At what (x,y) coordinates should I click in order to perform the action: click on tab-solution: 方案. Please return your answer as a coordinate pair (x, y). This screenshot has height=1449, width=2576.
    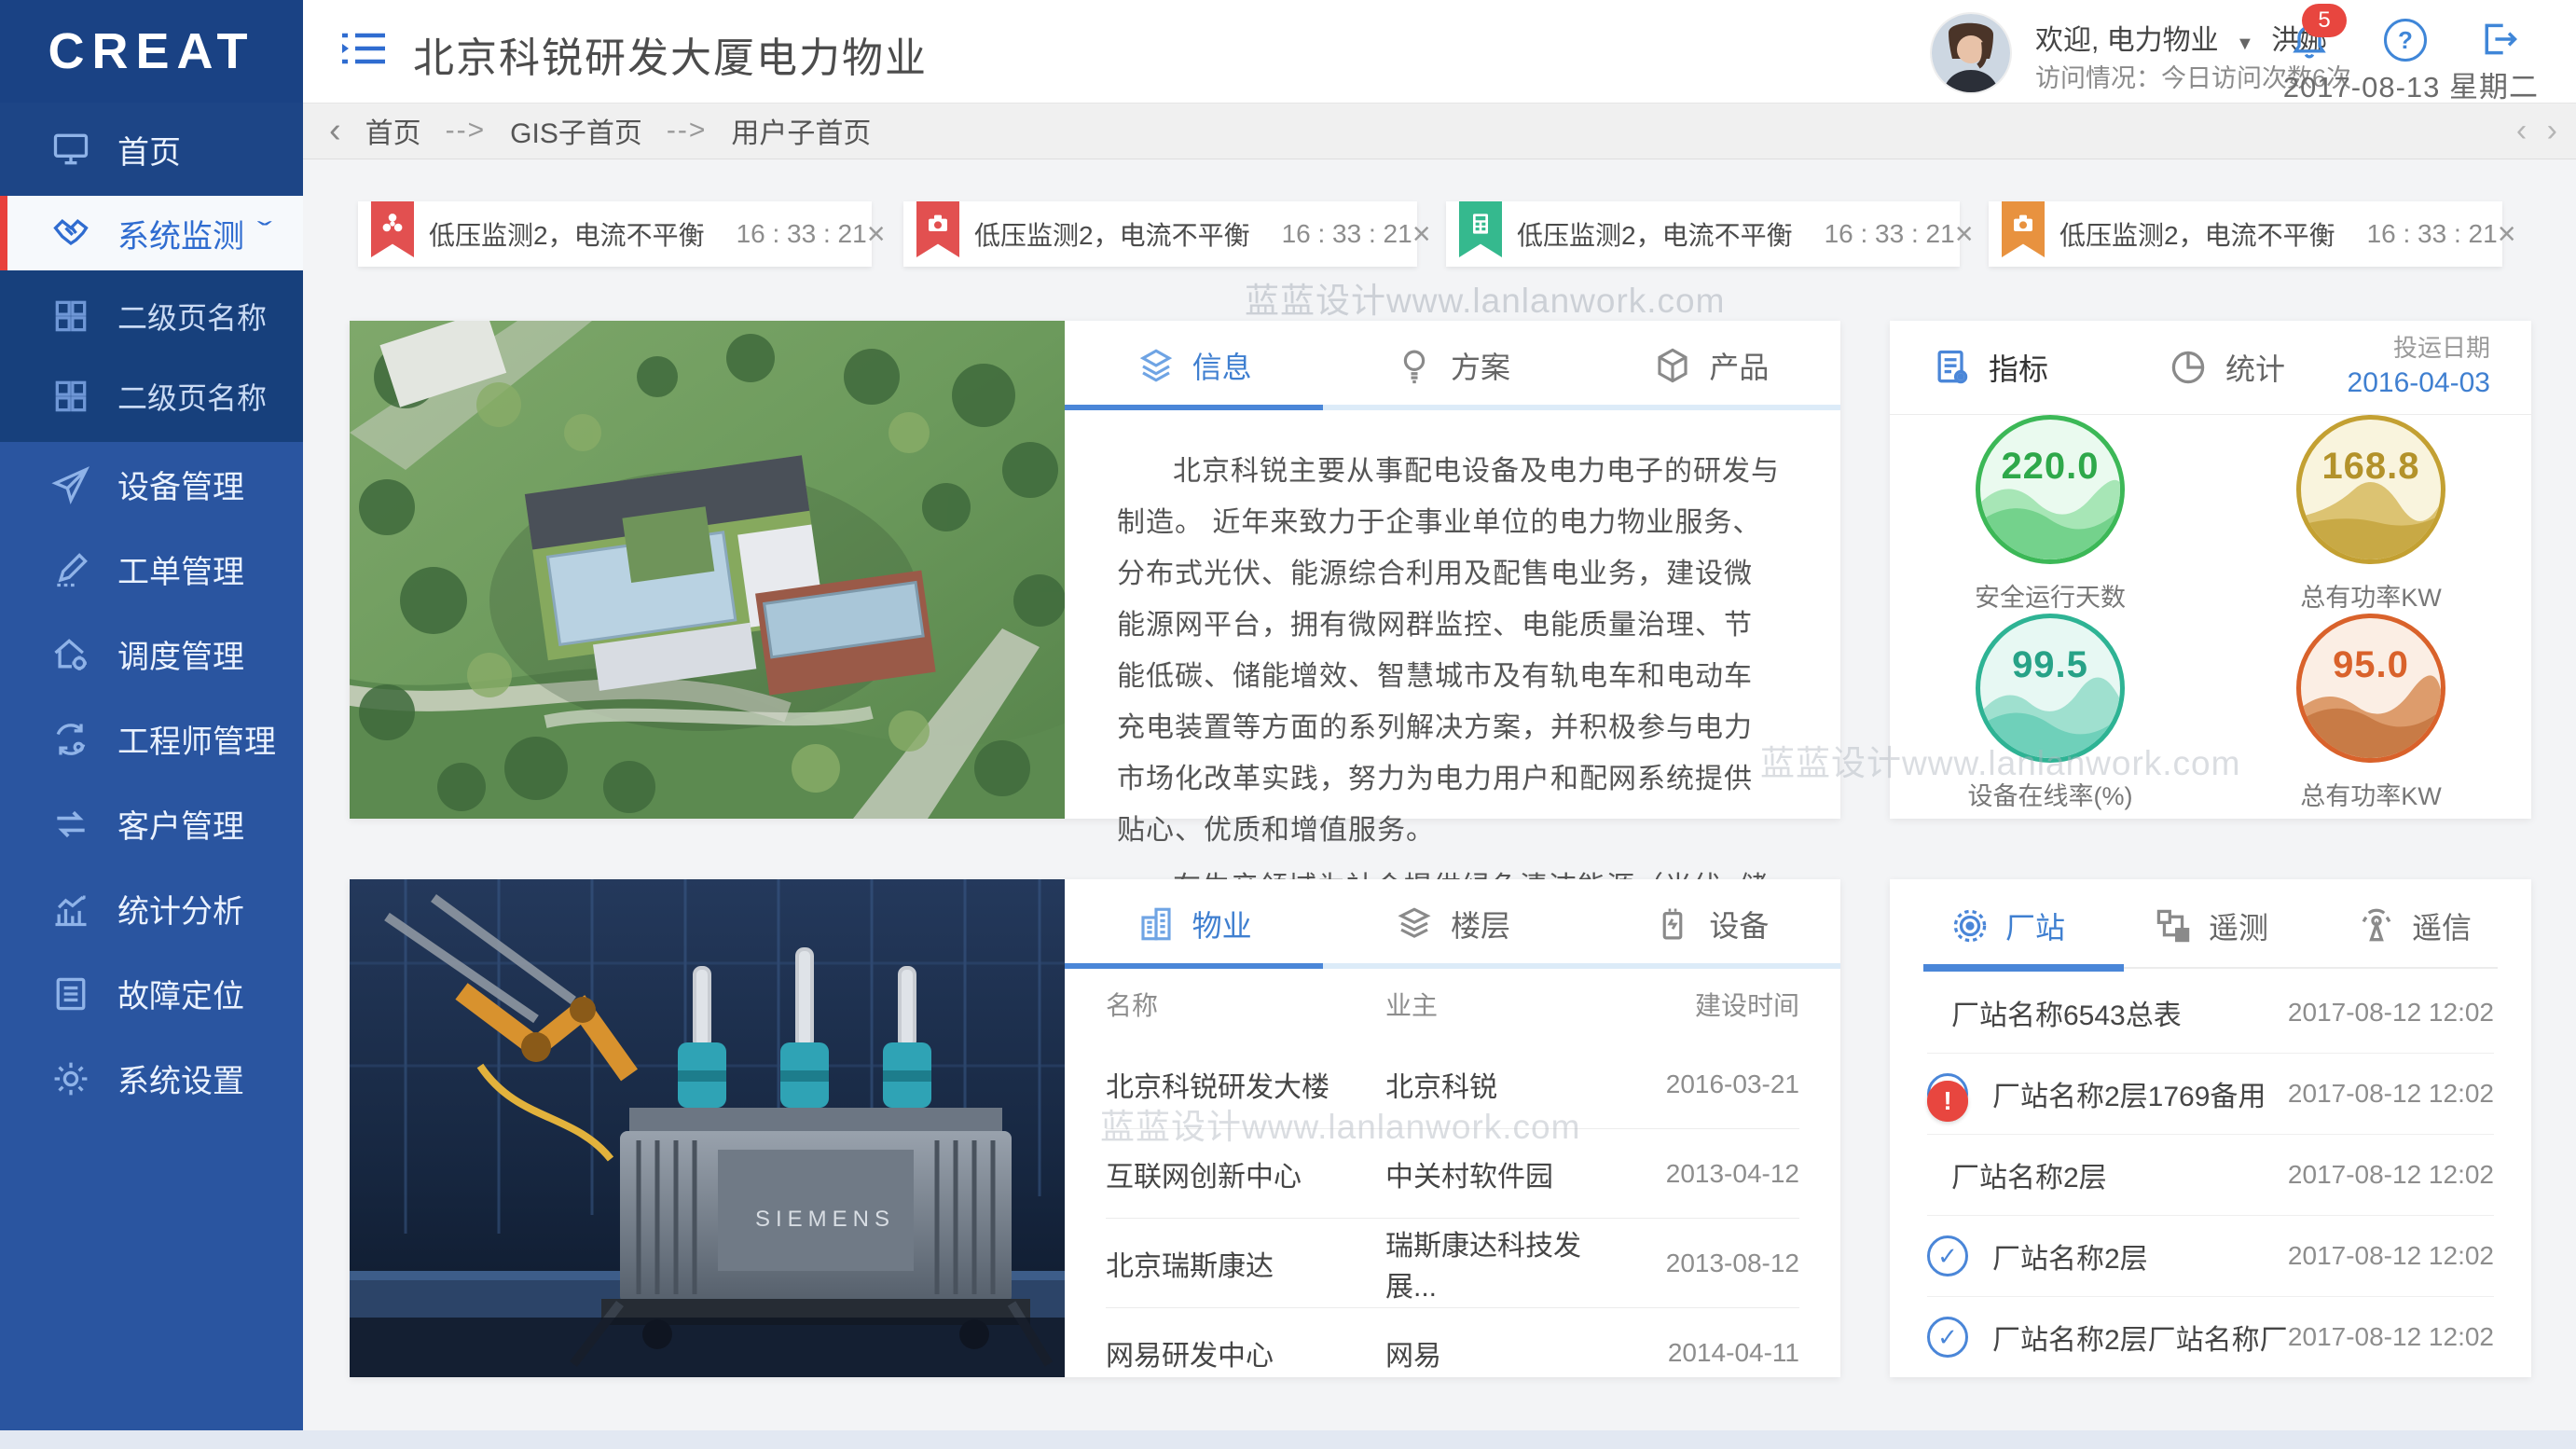
    Looking at the image, I should click on (1452, 366).